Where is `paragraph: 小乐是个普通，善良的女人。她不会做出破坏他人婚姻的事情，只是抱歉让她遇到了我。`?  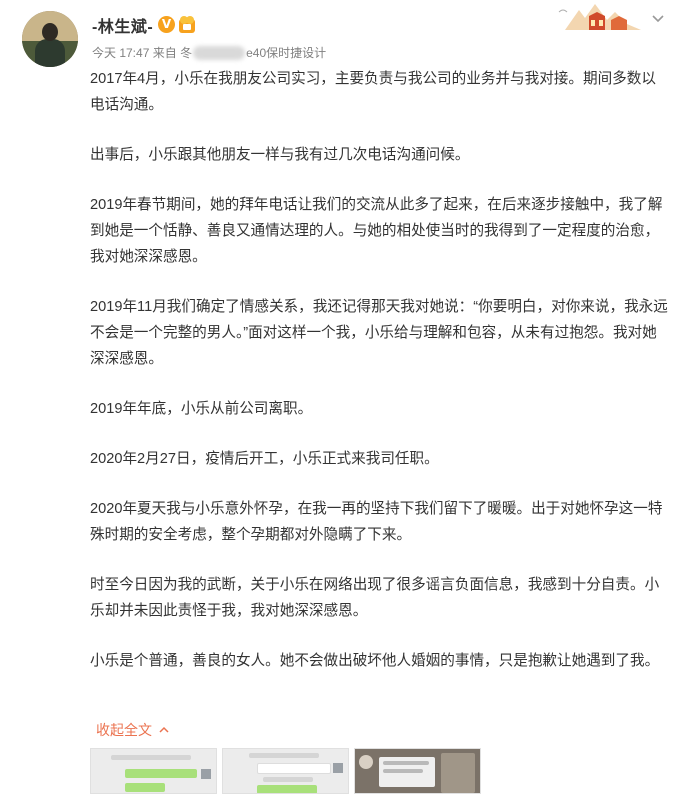
paragraph: 小乐是个普通，善良的女人。她不会做出破坏他人婚姻的事情，只是抱歉让她遇到了我。 is located at coordinates (375, 661).